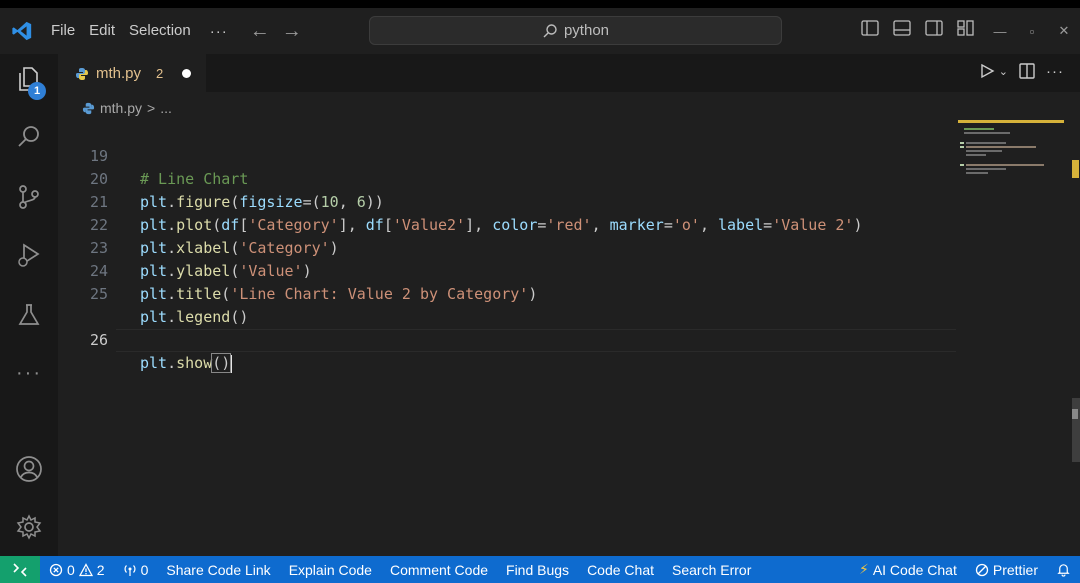  I want to click on current-line-highlight, so click(536, 340).